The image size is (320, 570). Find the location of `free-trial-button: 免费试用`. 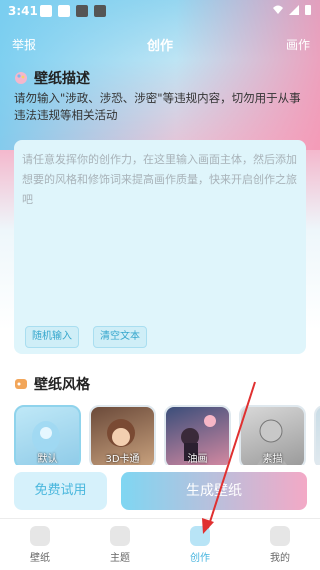

free-trial-button: 免费试用 is located at coordinates (60, 491).